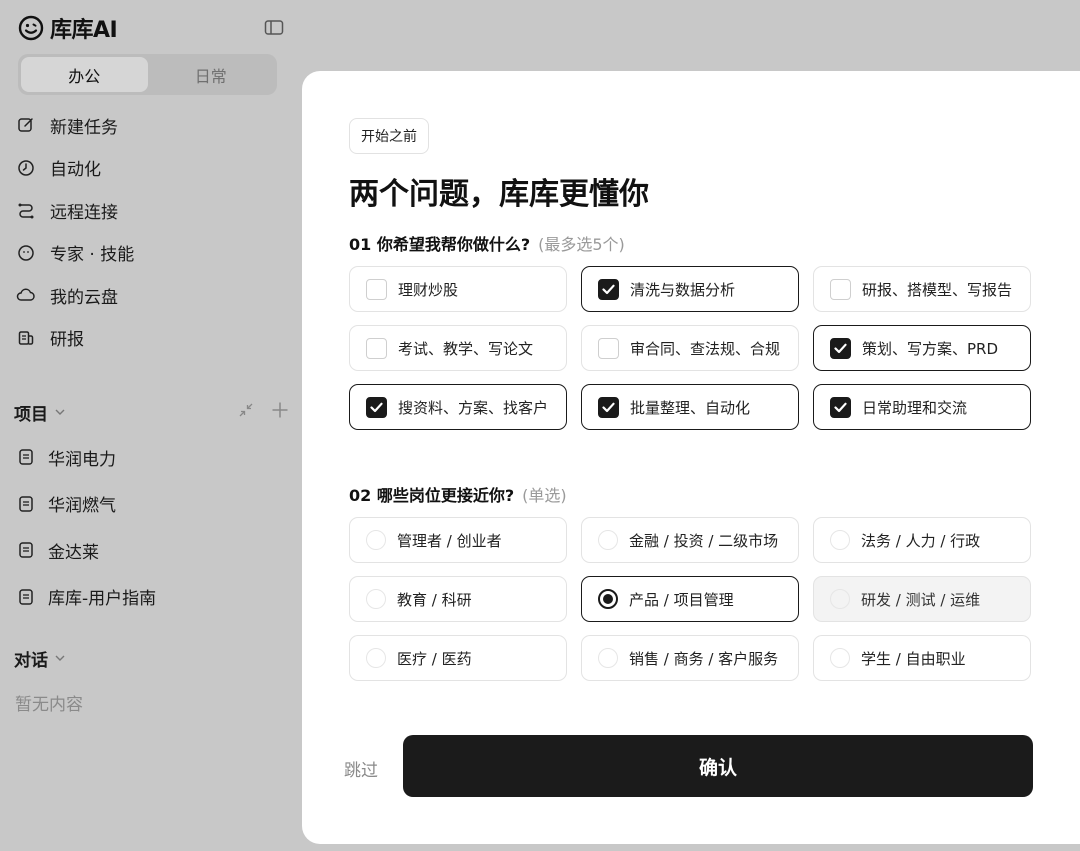  Describe the element at coordinates (499, 194) in the screenshot. I see `modal-title: 两个问题，库库更懂你` at that location.